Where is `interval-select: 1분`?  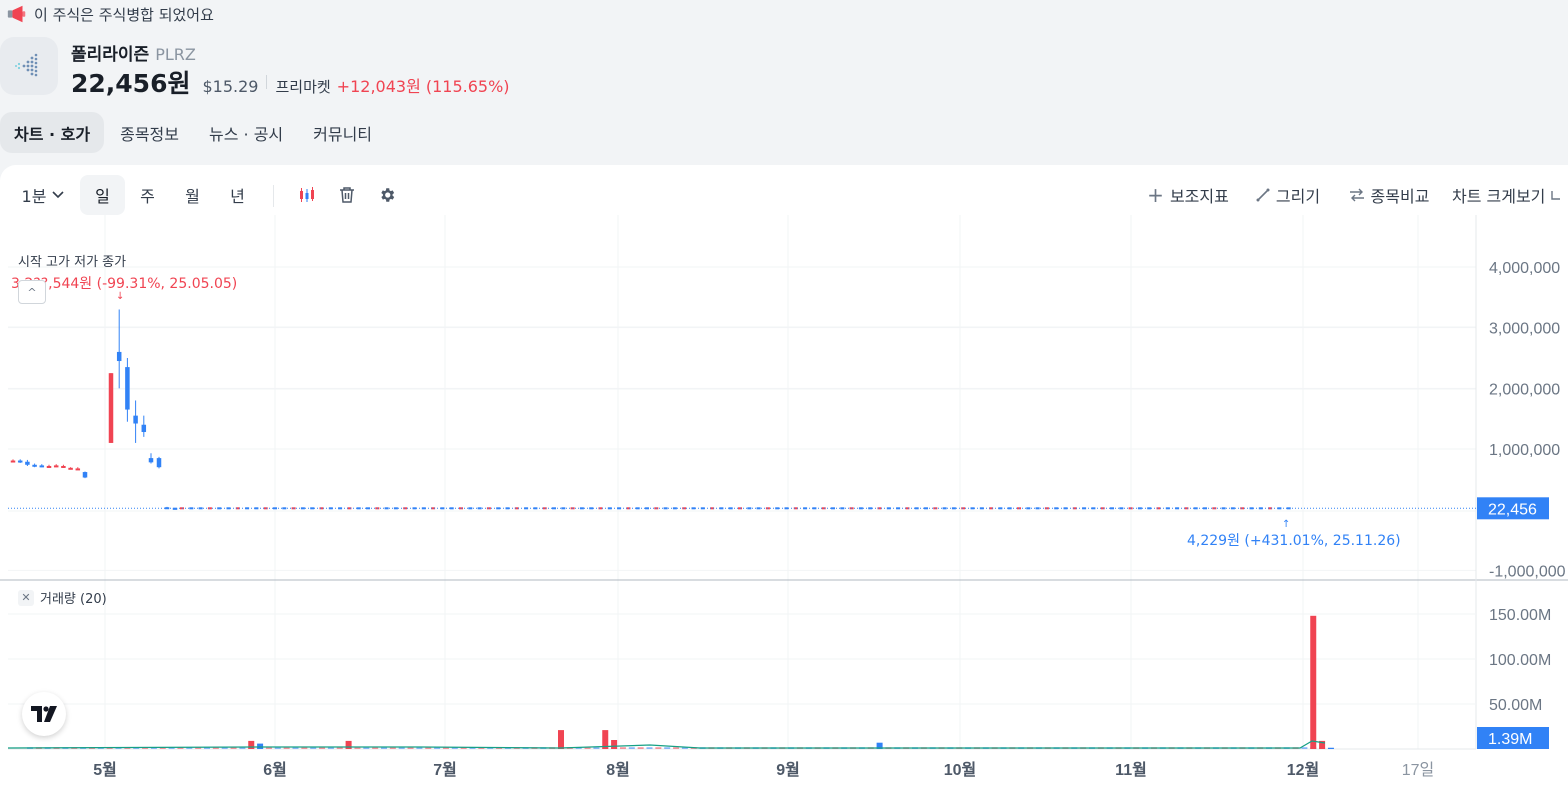
interval-select: 1분 is located at coordinates (43, 195).